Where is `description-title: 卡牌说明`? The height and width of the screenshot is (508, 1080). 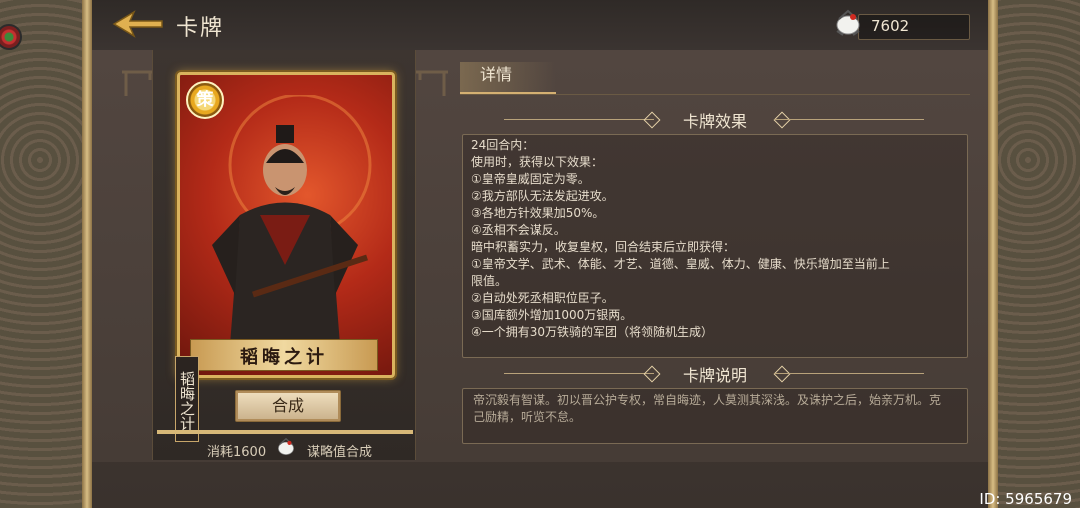 description-title: 卡牌说明 is located at coordinates (714, 375).